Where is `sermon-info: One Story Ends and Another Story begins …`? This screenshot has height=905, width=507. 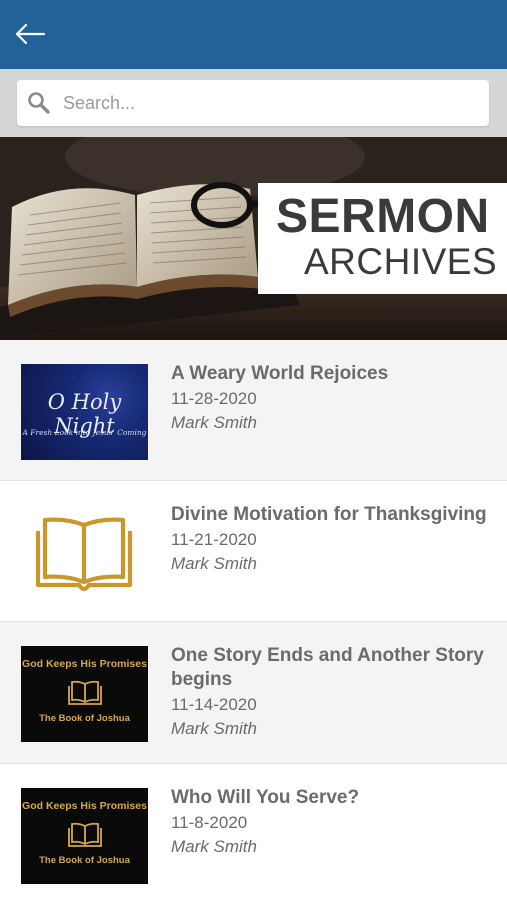 sermon-info: One Story Ends and Another Story begins … is located at coordinates (331, 692).